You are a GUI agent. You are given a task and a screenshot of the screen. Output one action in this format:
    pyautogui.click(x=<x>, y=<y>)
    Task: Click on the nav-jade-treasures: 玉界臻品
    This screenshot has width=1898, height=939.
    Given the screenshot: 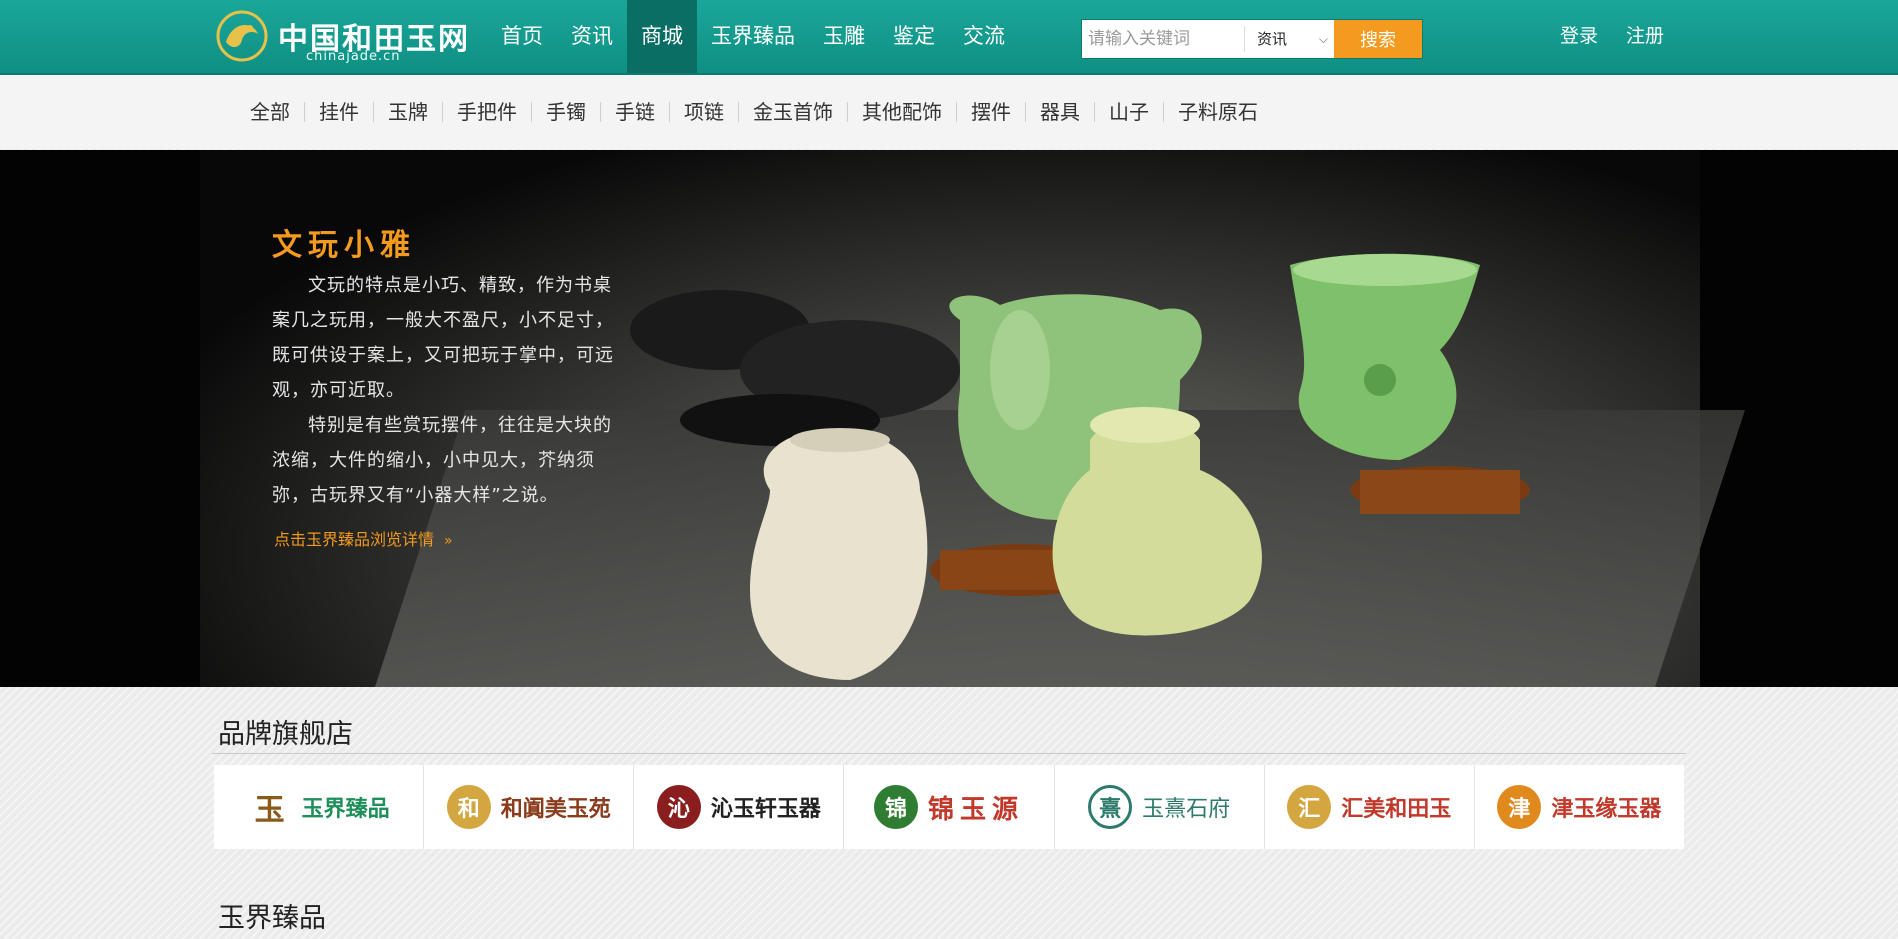 What is the action you would take?
    pyautogui.click(x=753, y=36)
    